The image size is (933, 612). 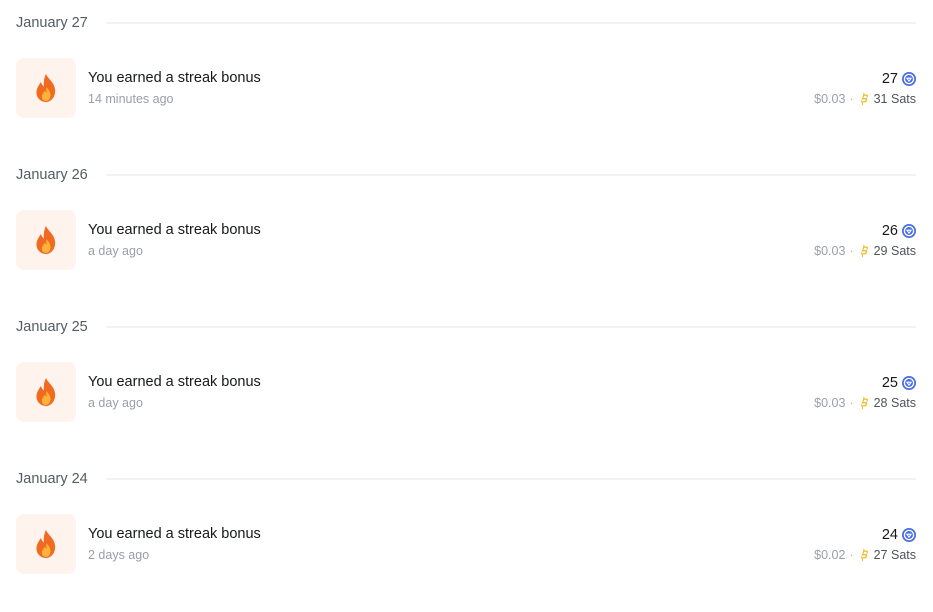 What do you see at coordinates (174, 88) in the screenshot?
I see `activity-text: You earned a streak bonus 14 minutes ago` at bounding box center [174, 88].